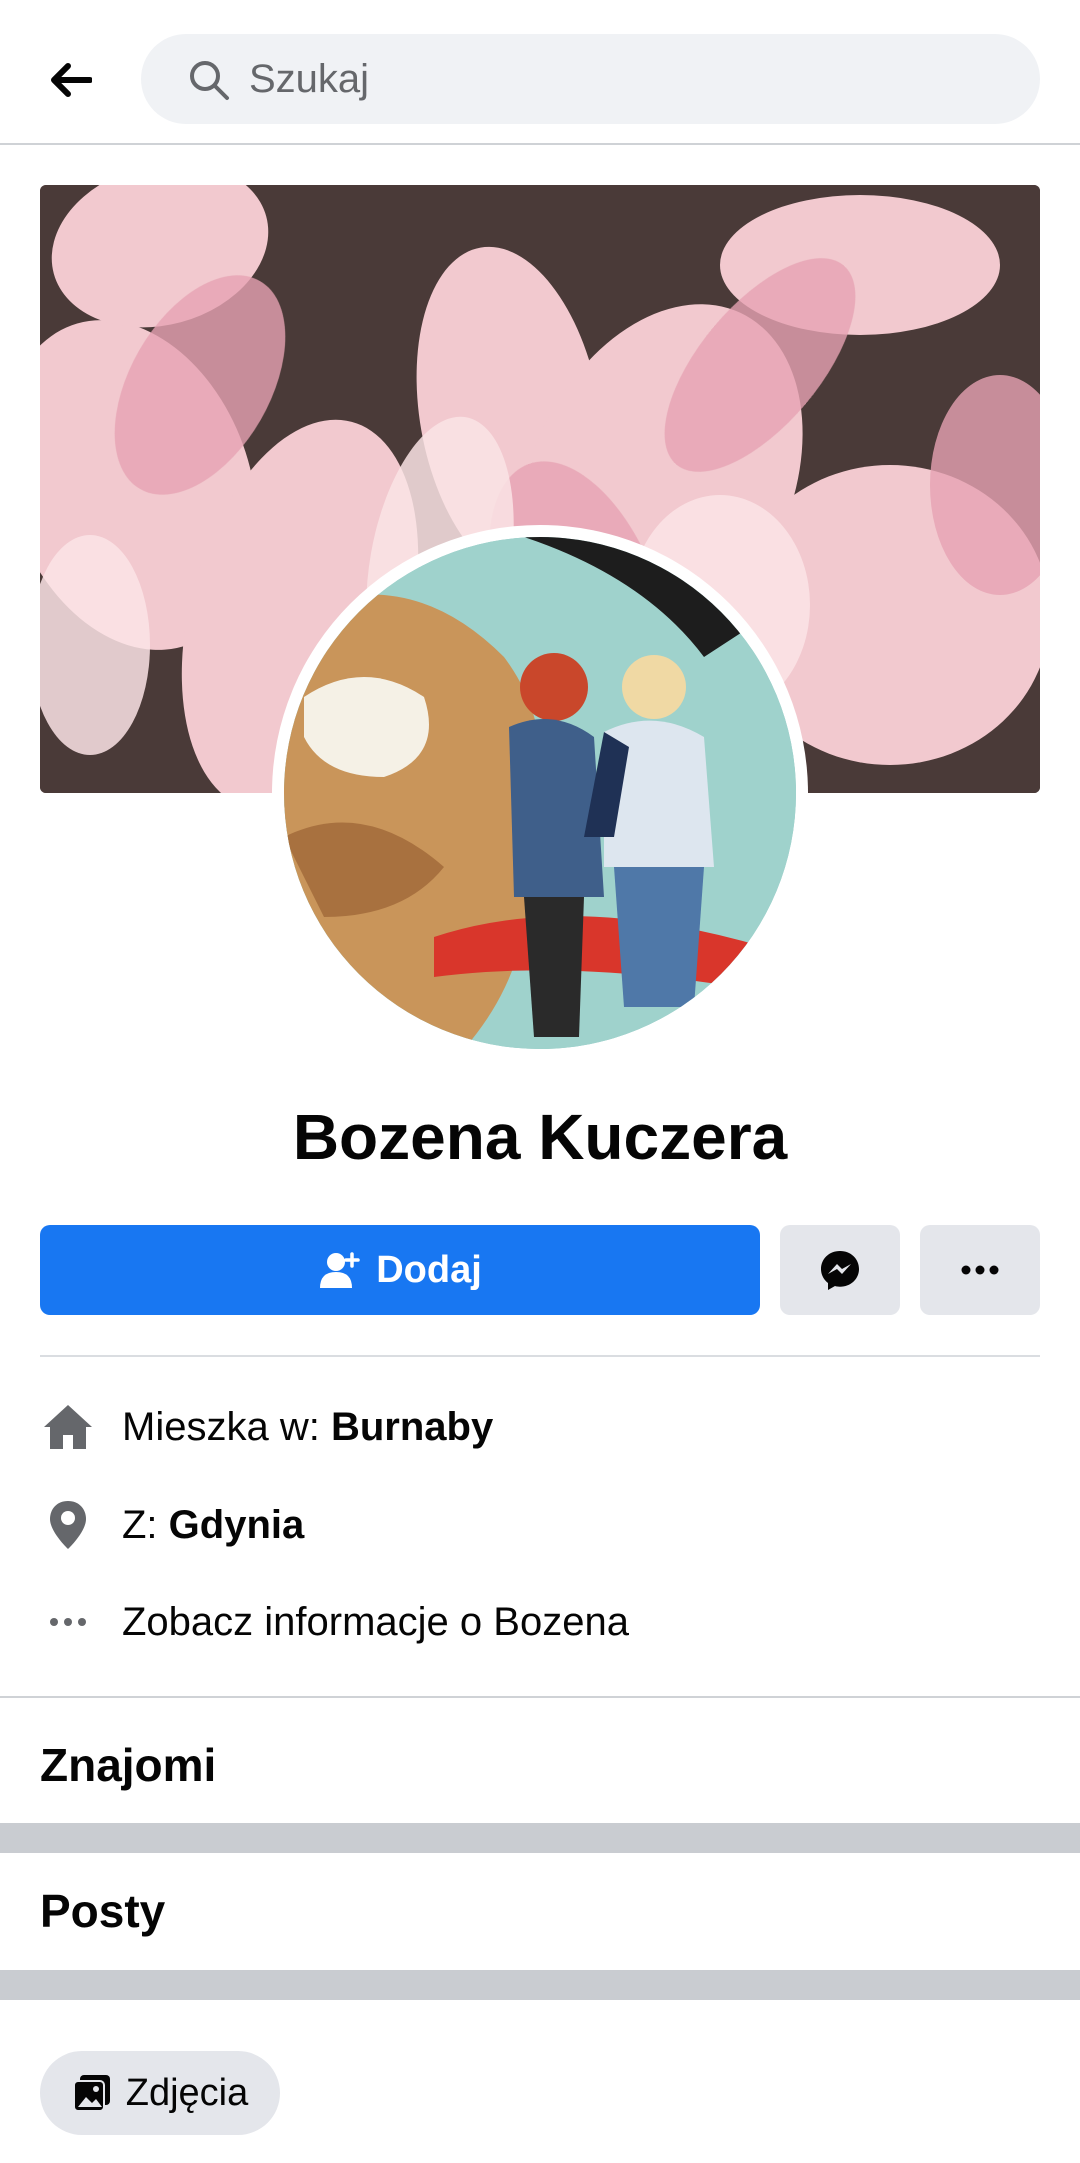 The height and width of the screenshot is (2163, 1080). Describe the element at coordinates (68, 1622) in the screenshot. I see `more-dots-icon` at that location.